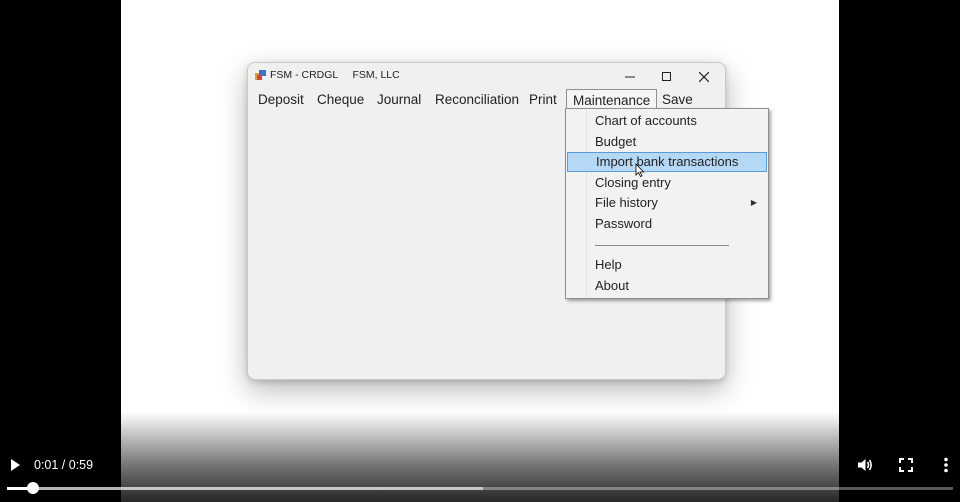 This screenshot has width=960, height=502. Describe the element at coordinates (640, 170) in the screenshot. I see `mouse-cursor-icon` at that location.